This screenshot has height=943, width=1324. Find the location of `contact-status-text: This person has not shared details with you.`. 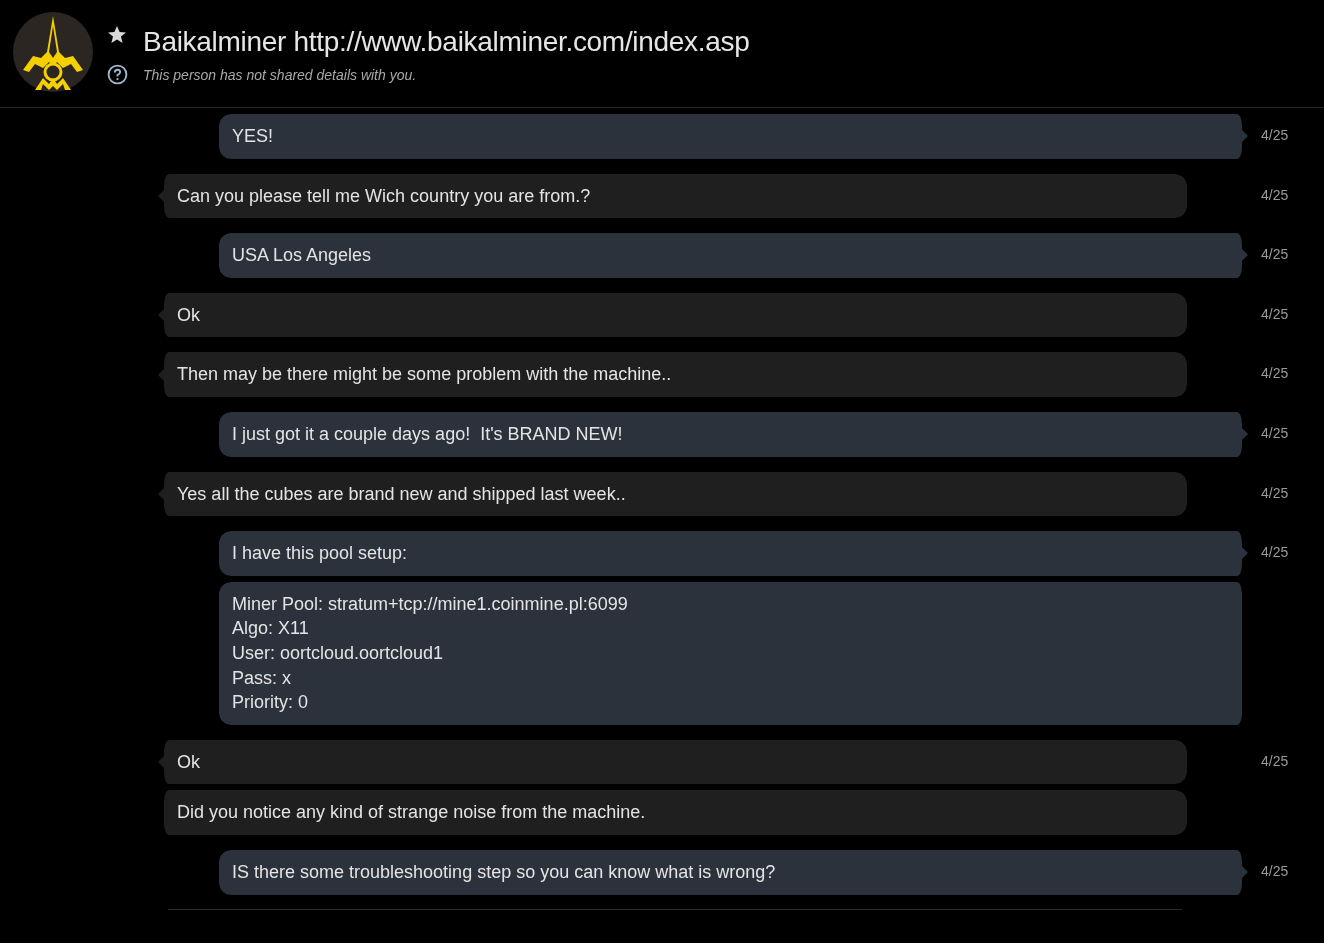

contact-status-text: This person has not shared details with you. is located at coordinates (280, 74).